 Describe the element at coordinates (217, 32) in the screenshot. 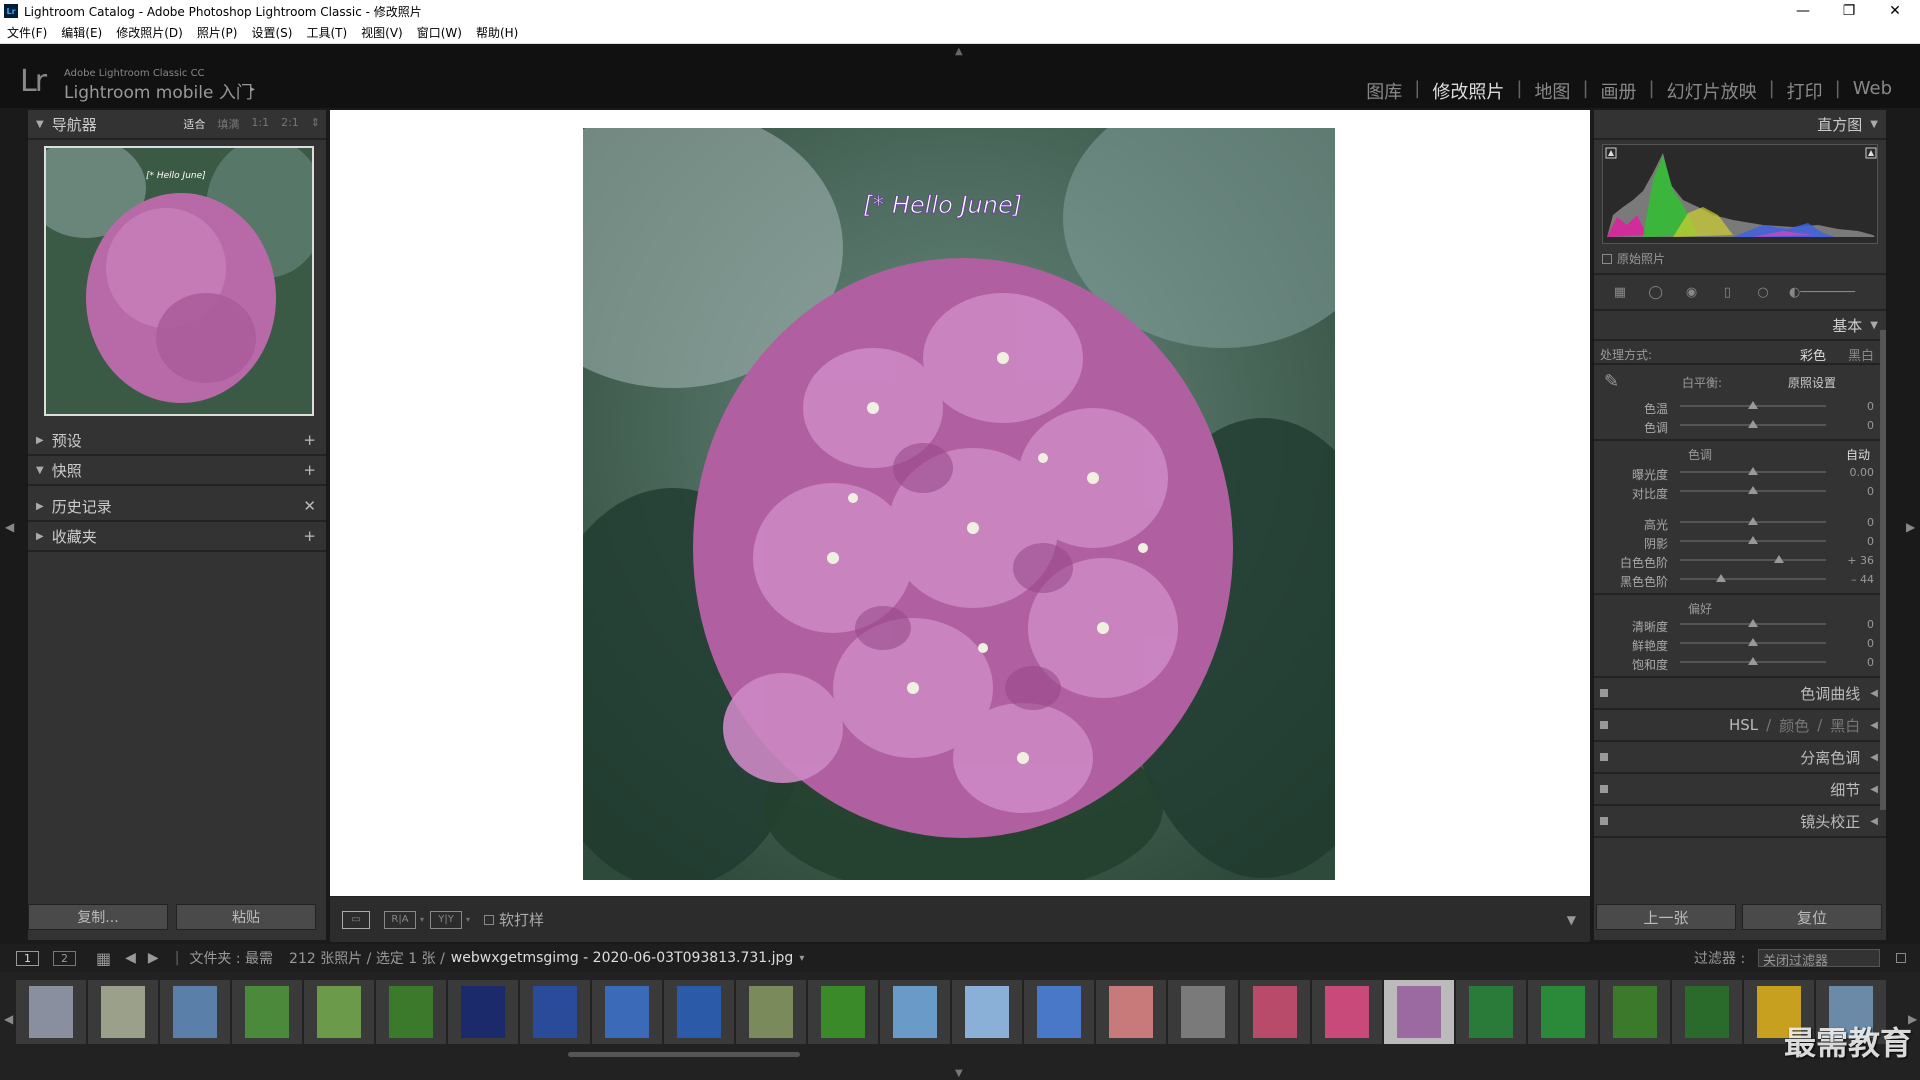

I see `menu-photo: 照片(P)` at that location.